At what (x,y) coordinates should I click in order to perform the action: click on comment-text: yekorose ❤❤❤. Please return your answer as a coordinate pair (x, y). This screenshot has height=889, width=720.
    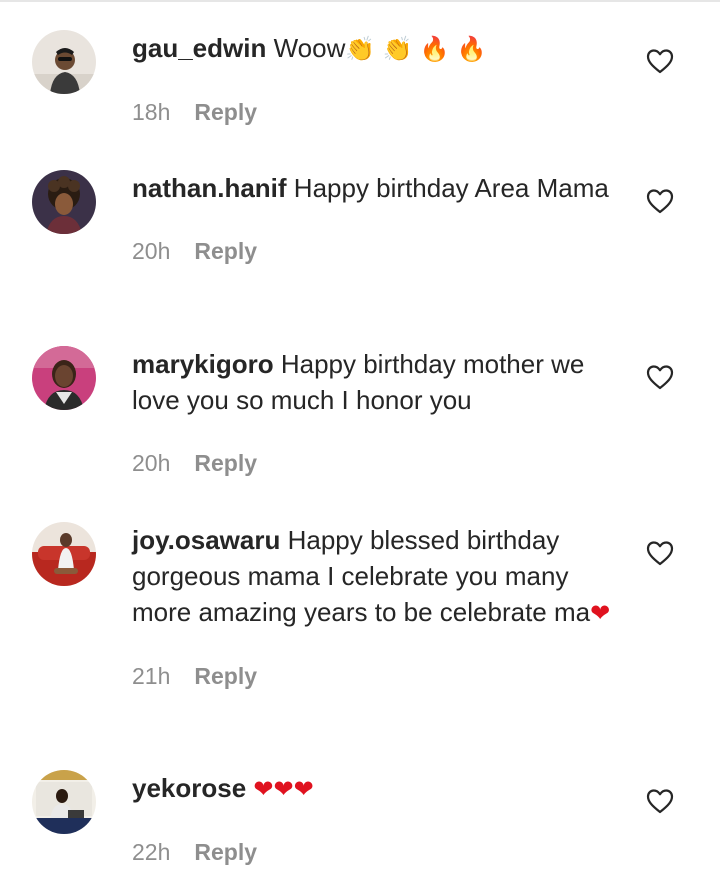
    Looking at the image, I should click on (377, 788).